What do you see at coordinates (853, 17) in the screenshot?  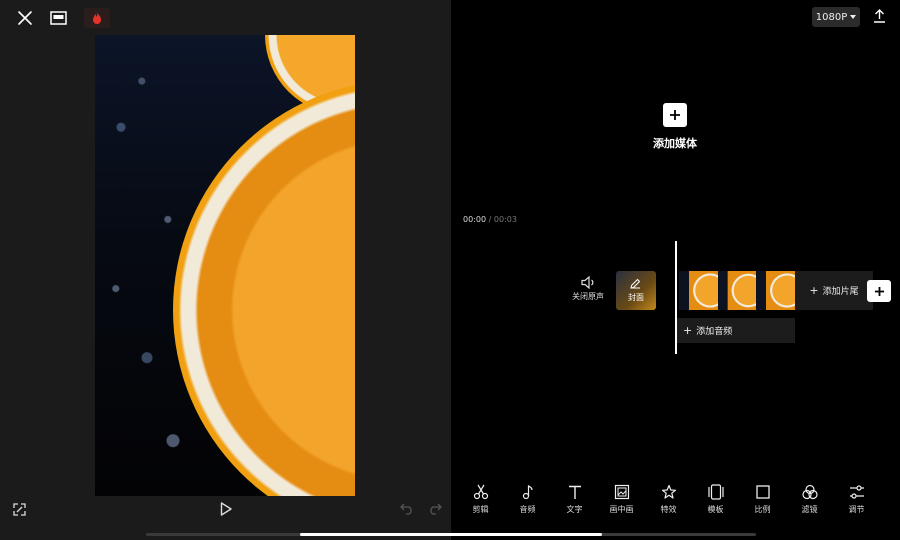 I see `chevron-down-icon` at bounding box center [853, 17].